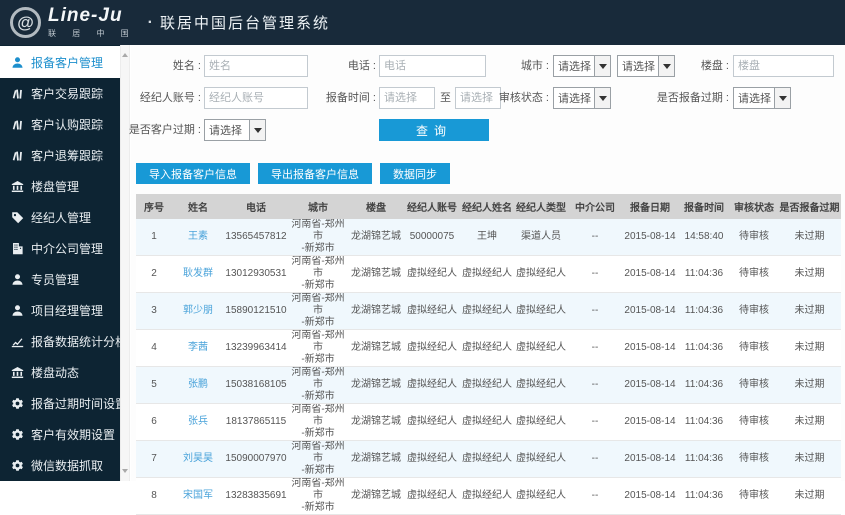  Describe the element at coordinates (125, 263) in the screenshot. I see `sidebar-scrollbar` at that location.